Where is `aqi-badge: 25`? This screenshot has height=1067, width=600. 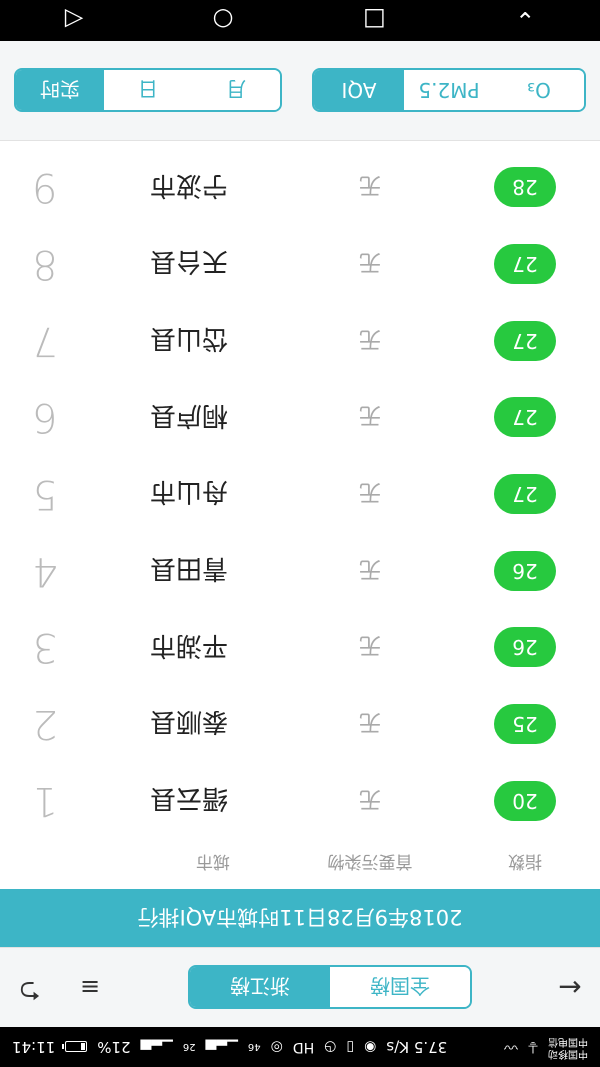
aqi-badge: 25 is located at coordinates (525, 723).